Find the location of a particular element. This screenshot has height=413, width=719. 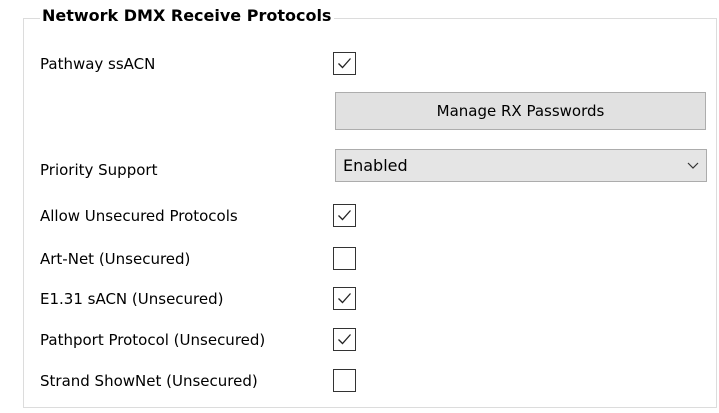

priority-support-value: Enabled is located at coordinates (375, 165).